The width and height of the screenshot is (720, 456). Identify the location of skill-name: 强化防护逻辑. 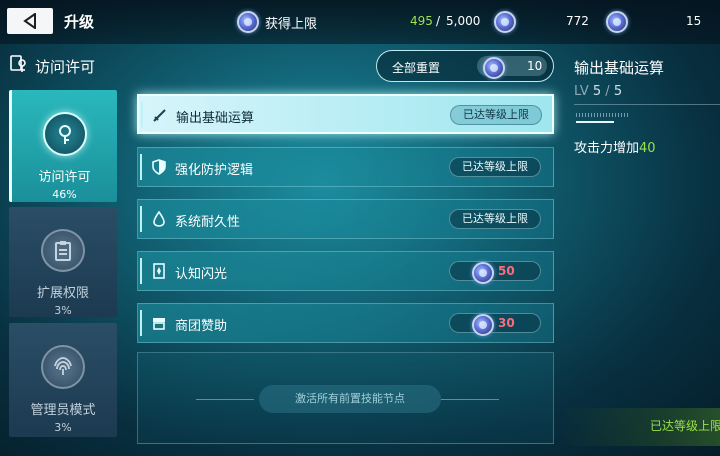
(214, 170).